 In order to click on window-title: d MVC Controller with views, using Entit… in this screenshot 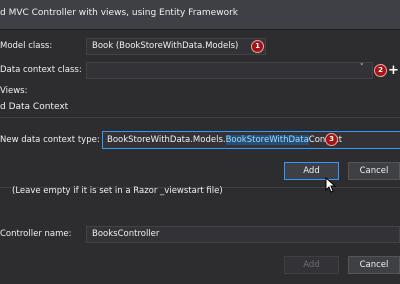, I will do `click(119, 13)`.